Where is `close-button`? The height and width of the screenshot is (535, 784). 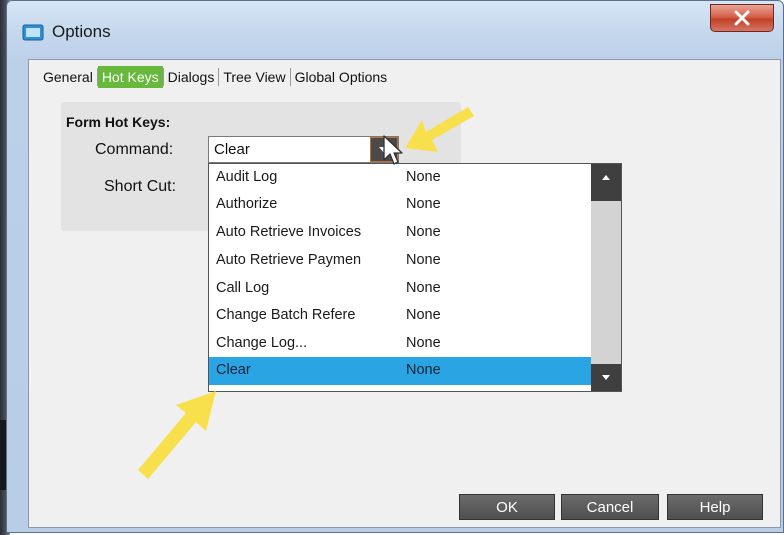 close-button is located at coordinates (742, 18).